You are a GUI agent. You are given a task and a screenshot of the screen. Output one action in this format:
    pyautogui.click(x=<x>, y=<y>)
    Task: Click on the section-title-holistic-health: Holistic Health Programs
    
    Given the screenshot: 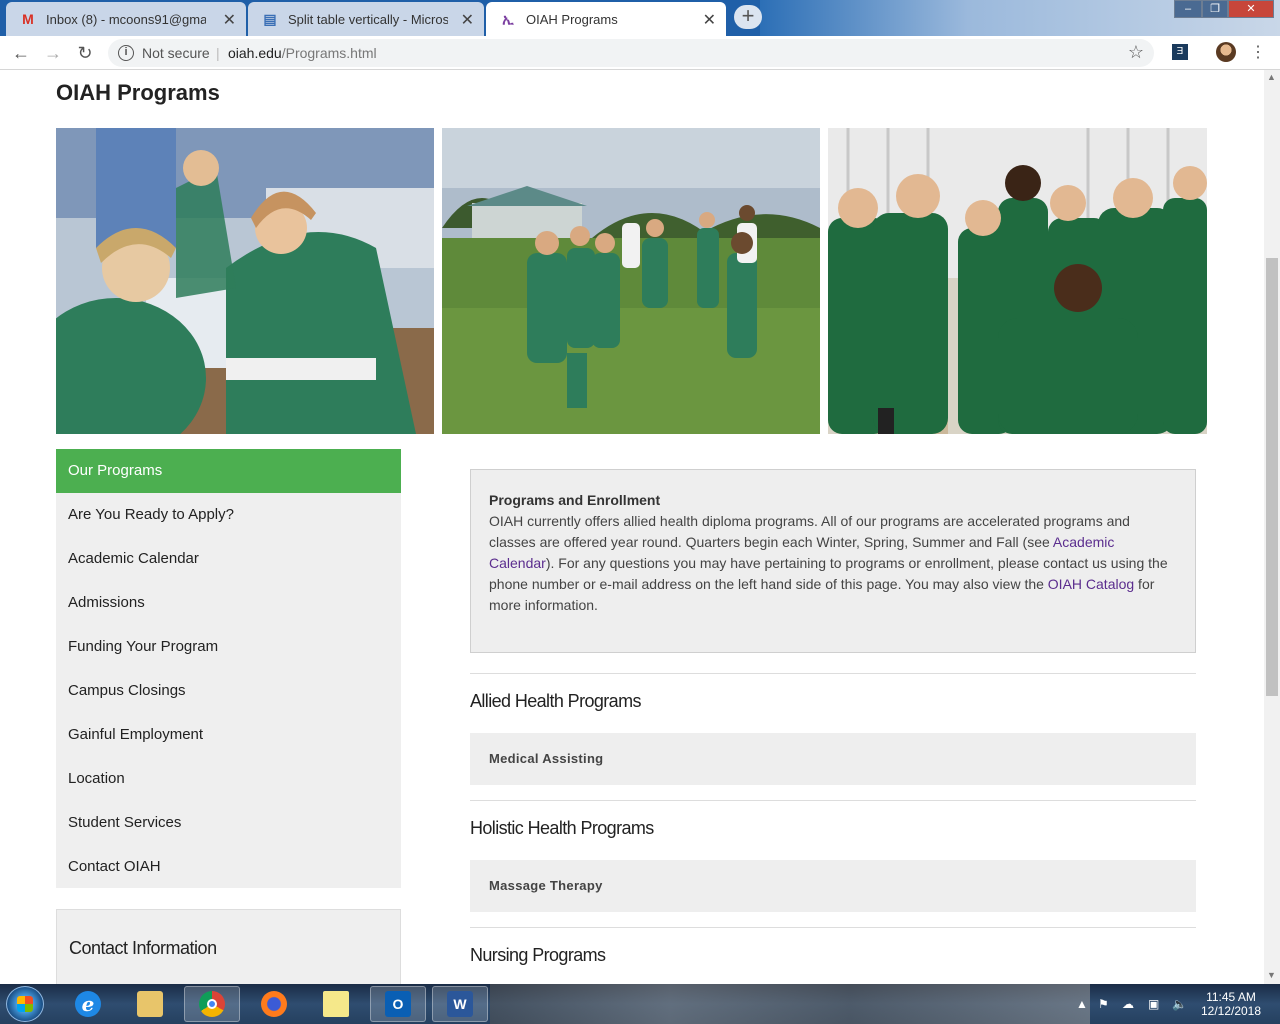 What is the action you would take?
    pyautogui.click(x=562, y=828)
    